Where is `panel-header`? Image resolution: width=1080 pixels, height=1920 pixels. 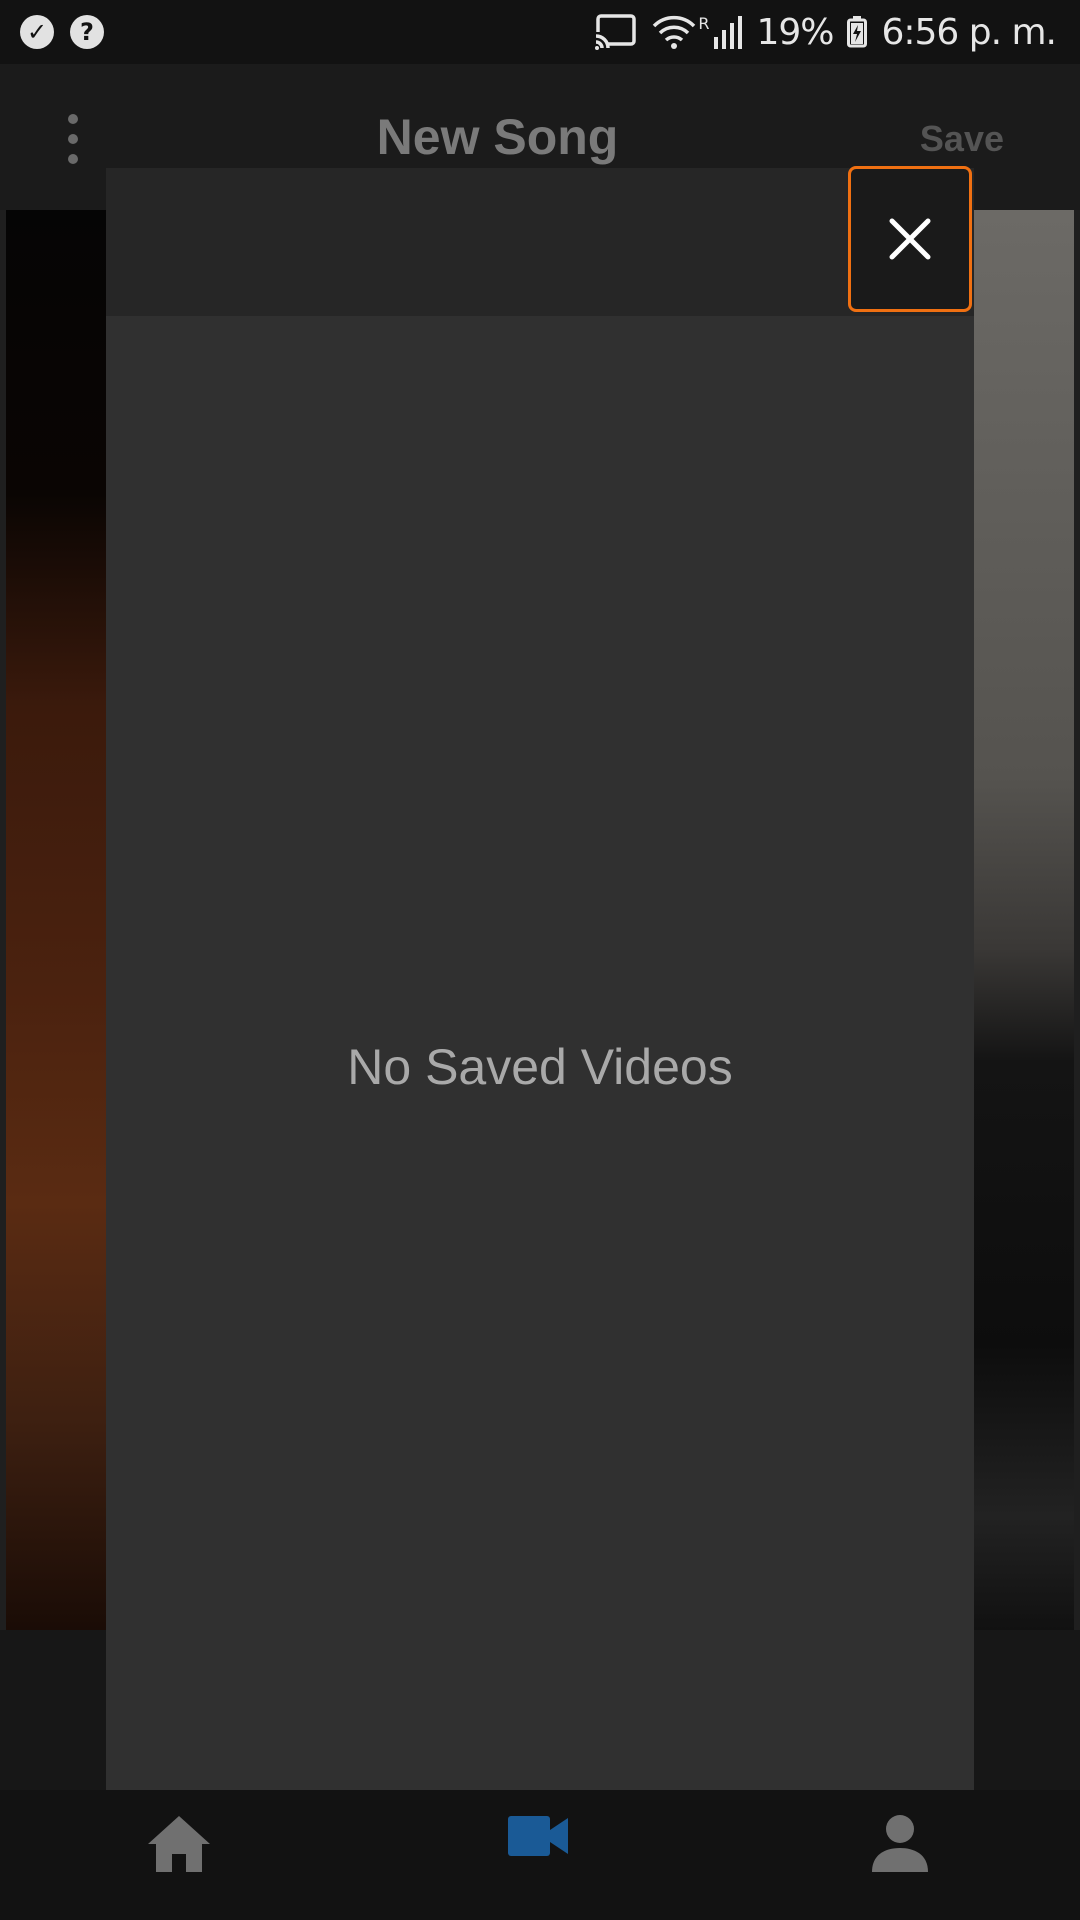
panel-header is located at coordinates (540, 242).